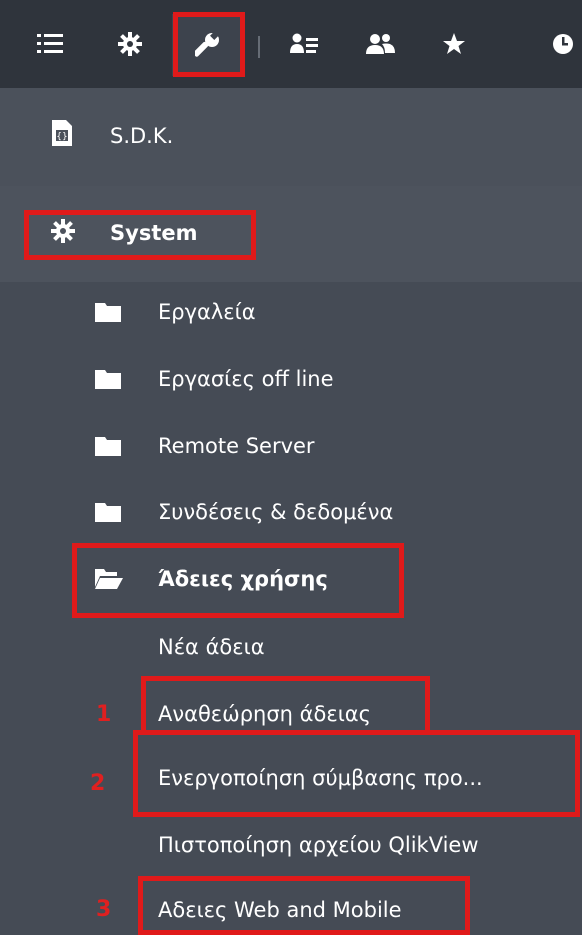  What do you see at coordinates (140, 235) in the screenshot?
I see `highlight-box-system` at bounding box center [140, 235].